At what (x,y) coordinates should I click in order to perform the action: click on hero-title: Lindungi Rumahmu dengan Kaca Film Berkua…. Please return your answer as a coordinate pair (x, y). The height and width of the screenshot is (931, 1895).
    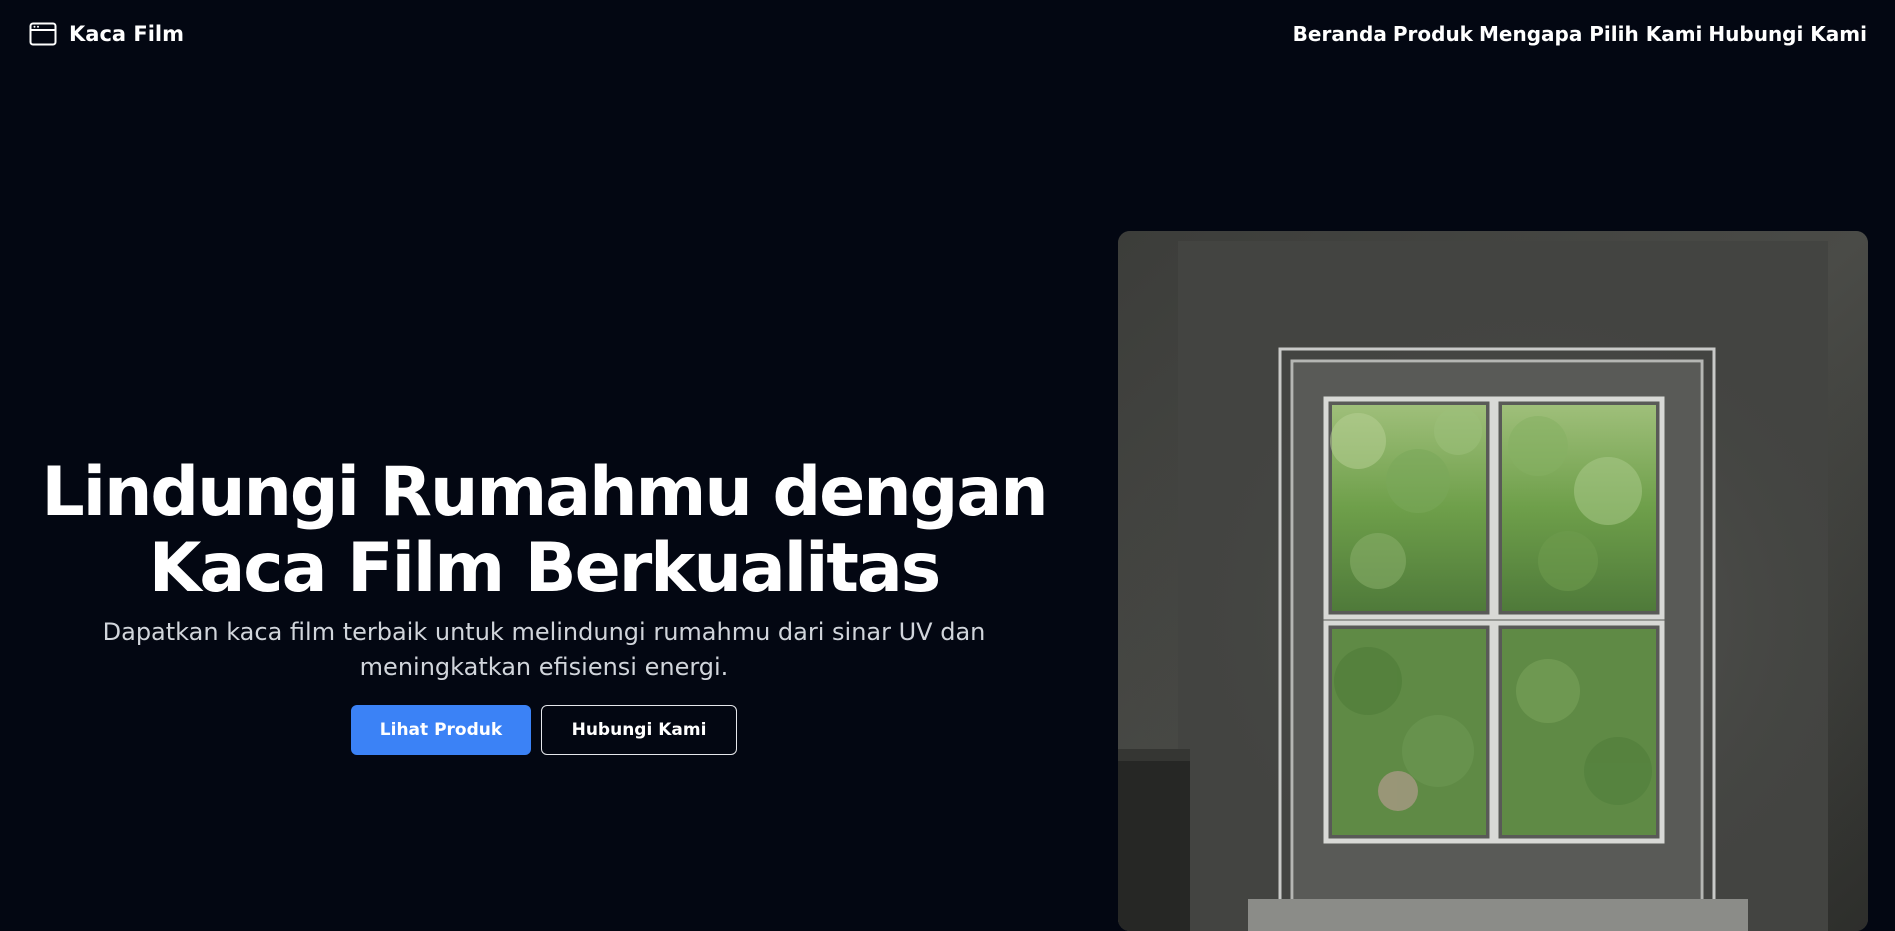
    Looking at the image, I should click on (544, 531).